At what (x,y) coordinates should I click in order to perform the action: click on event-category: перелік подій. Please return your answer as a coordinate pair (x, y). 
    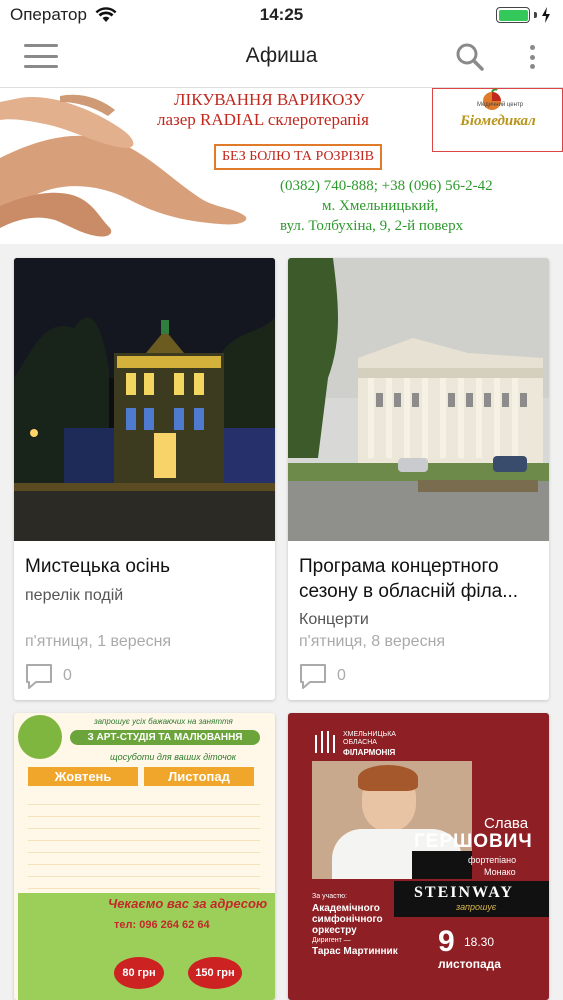
    Looking at the image, I should click on (74, 595).